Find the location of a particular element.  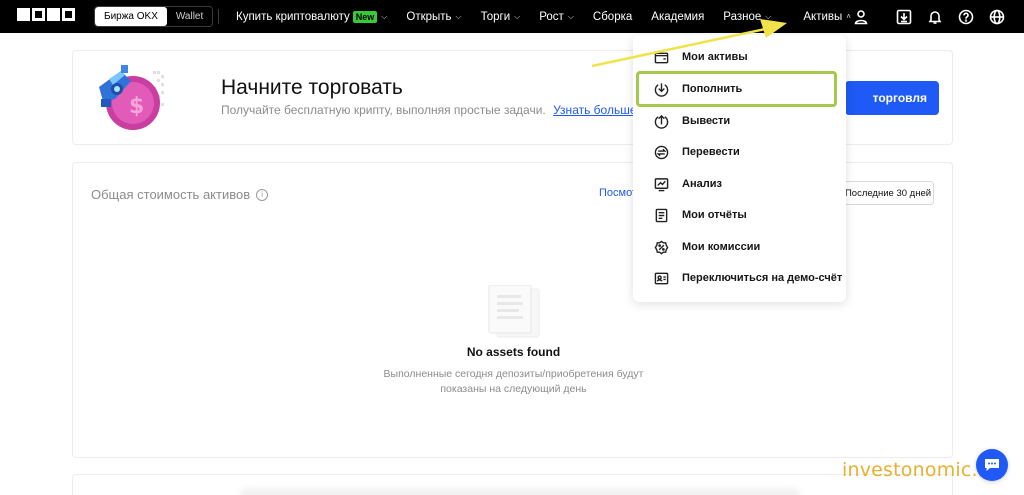

nav-item-label: Рост is located at coordinates (551, 16).